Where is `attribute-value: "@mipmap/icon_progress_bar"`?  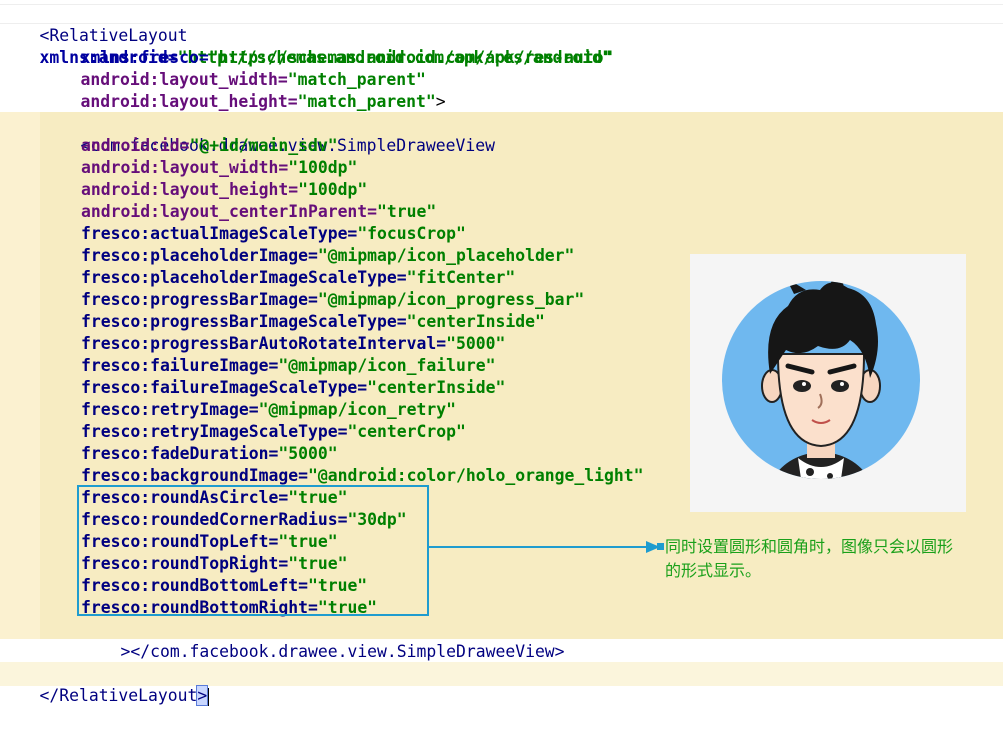
attribute-value: "@mipmap/icon_progress_bar" is located at coordinates (451, 299).